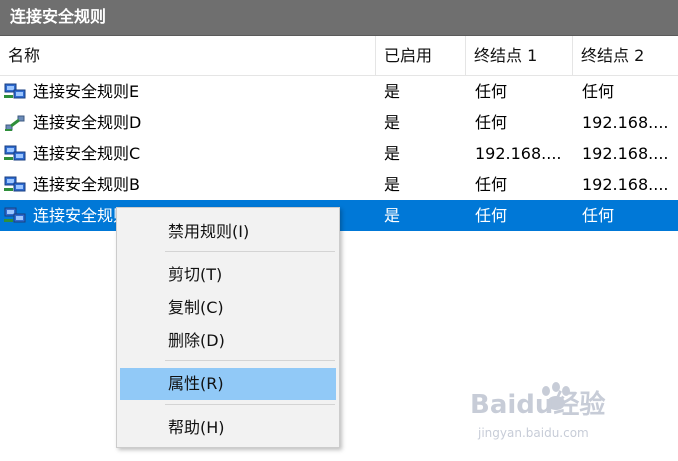  Describe the element at coordinates (87, 153) in the screenshot. I see `rule-name: 连接安全规则C` at that location.